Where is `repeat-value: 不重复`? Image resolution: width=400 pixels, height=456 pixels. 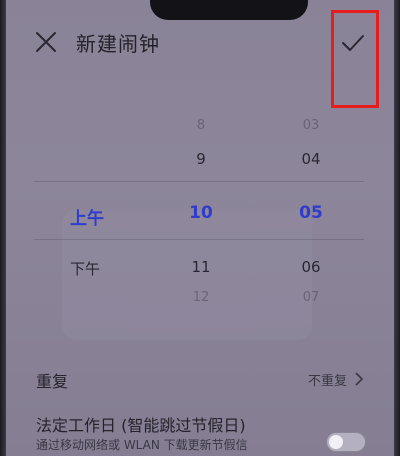 repeat-value: 不重复 is located at coordinates (328, 381).